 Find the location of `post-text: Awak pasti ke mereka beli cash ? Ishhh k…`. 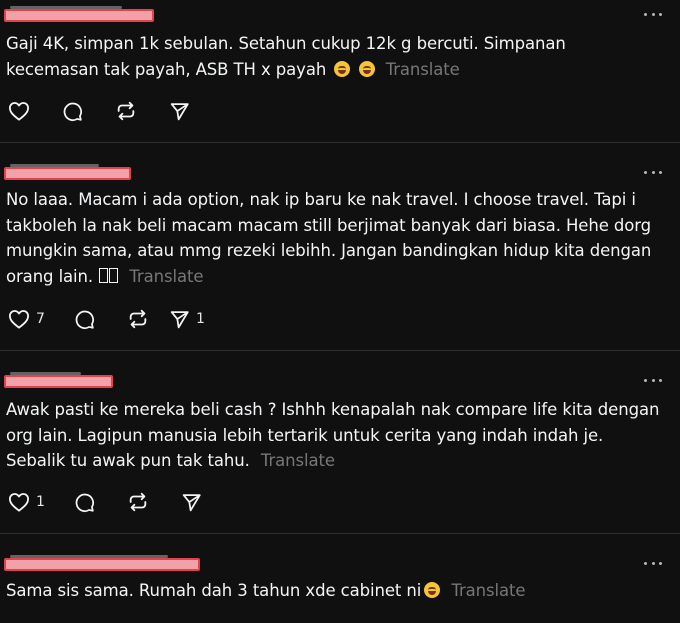

post-text: Awak pasti ke mereka beli cash ? Ishhh k… is located at coordinates (333, 435).